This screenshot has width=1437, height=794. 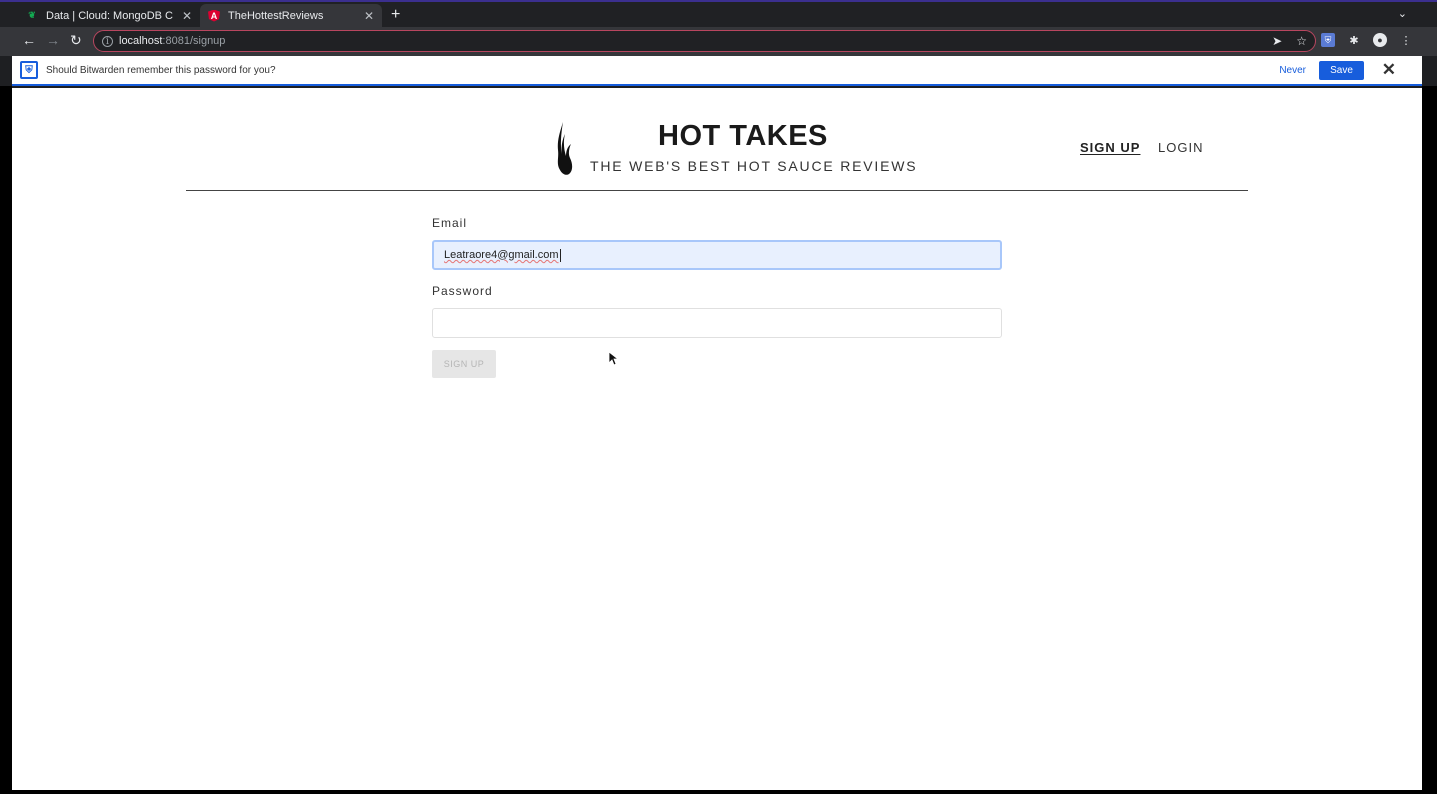 I want to click on mouse-pointer-icon, so click(x=614, y=359).